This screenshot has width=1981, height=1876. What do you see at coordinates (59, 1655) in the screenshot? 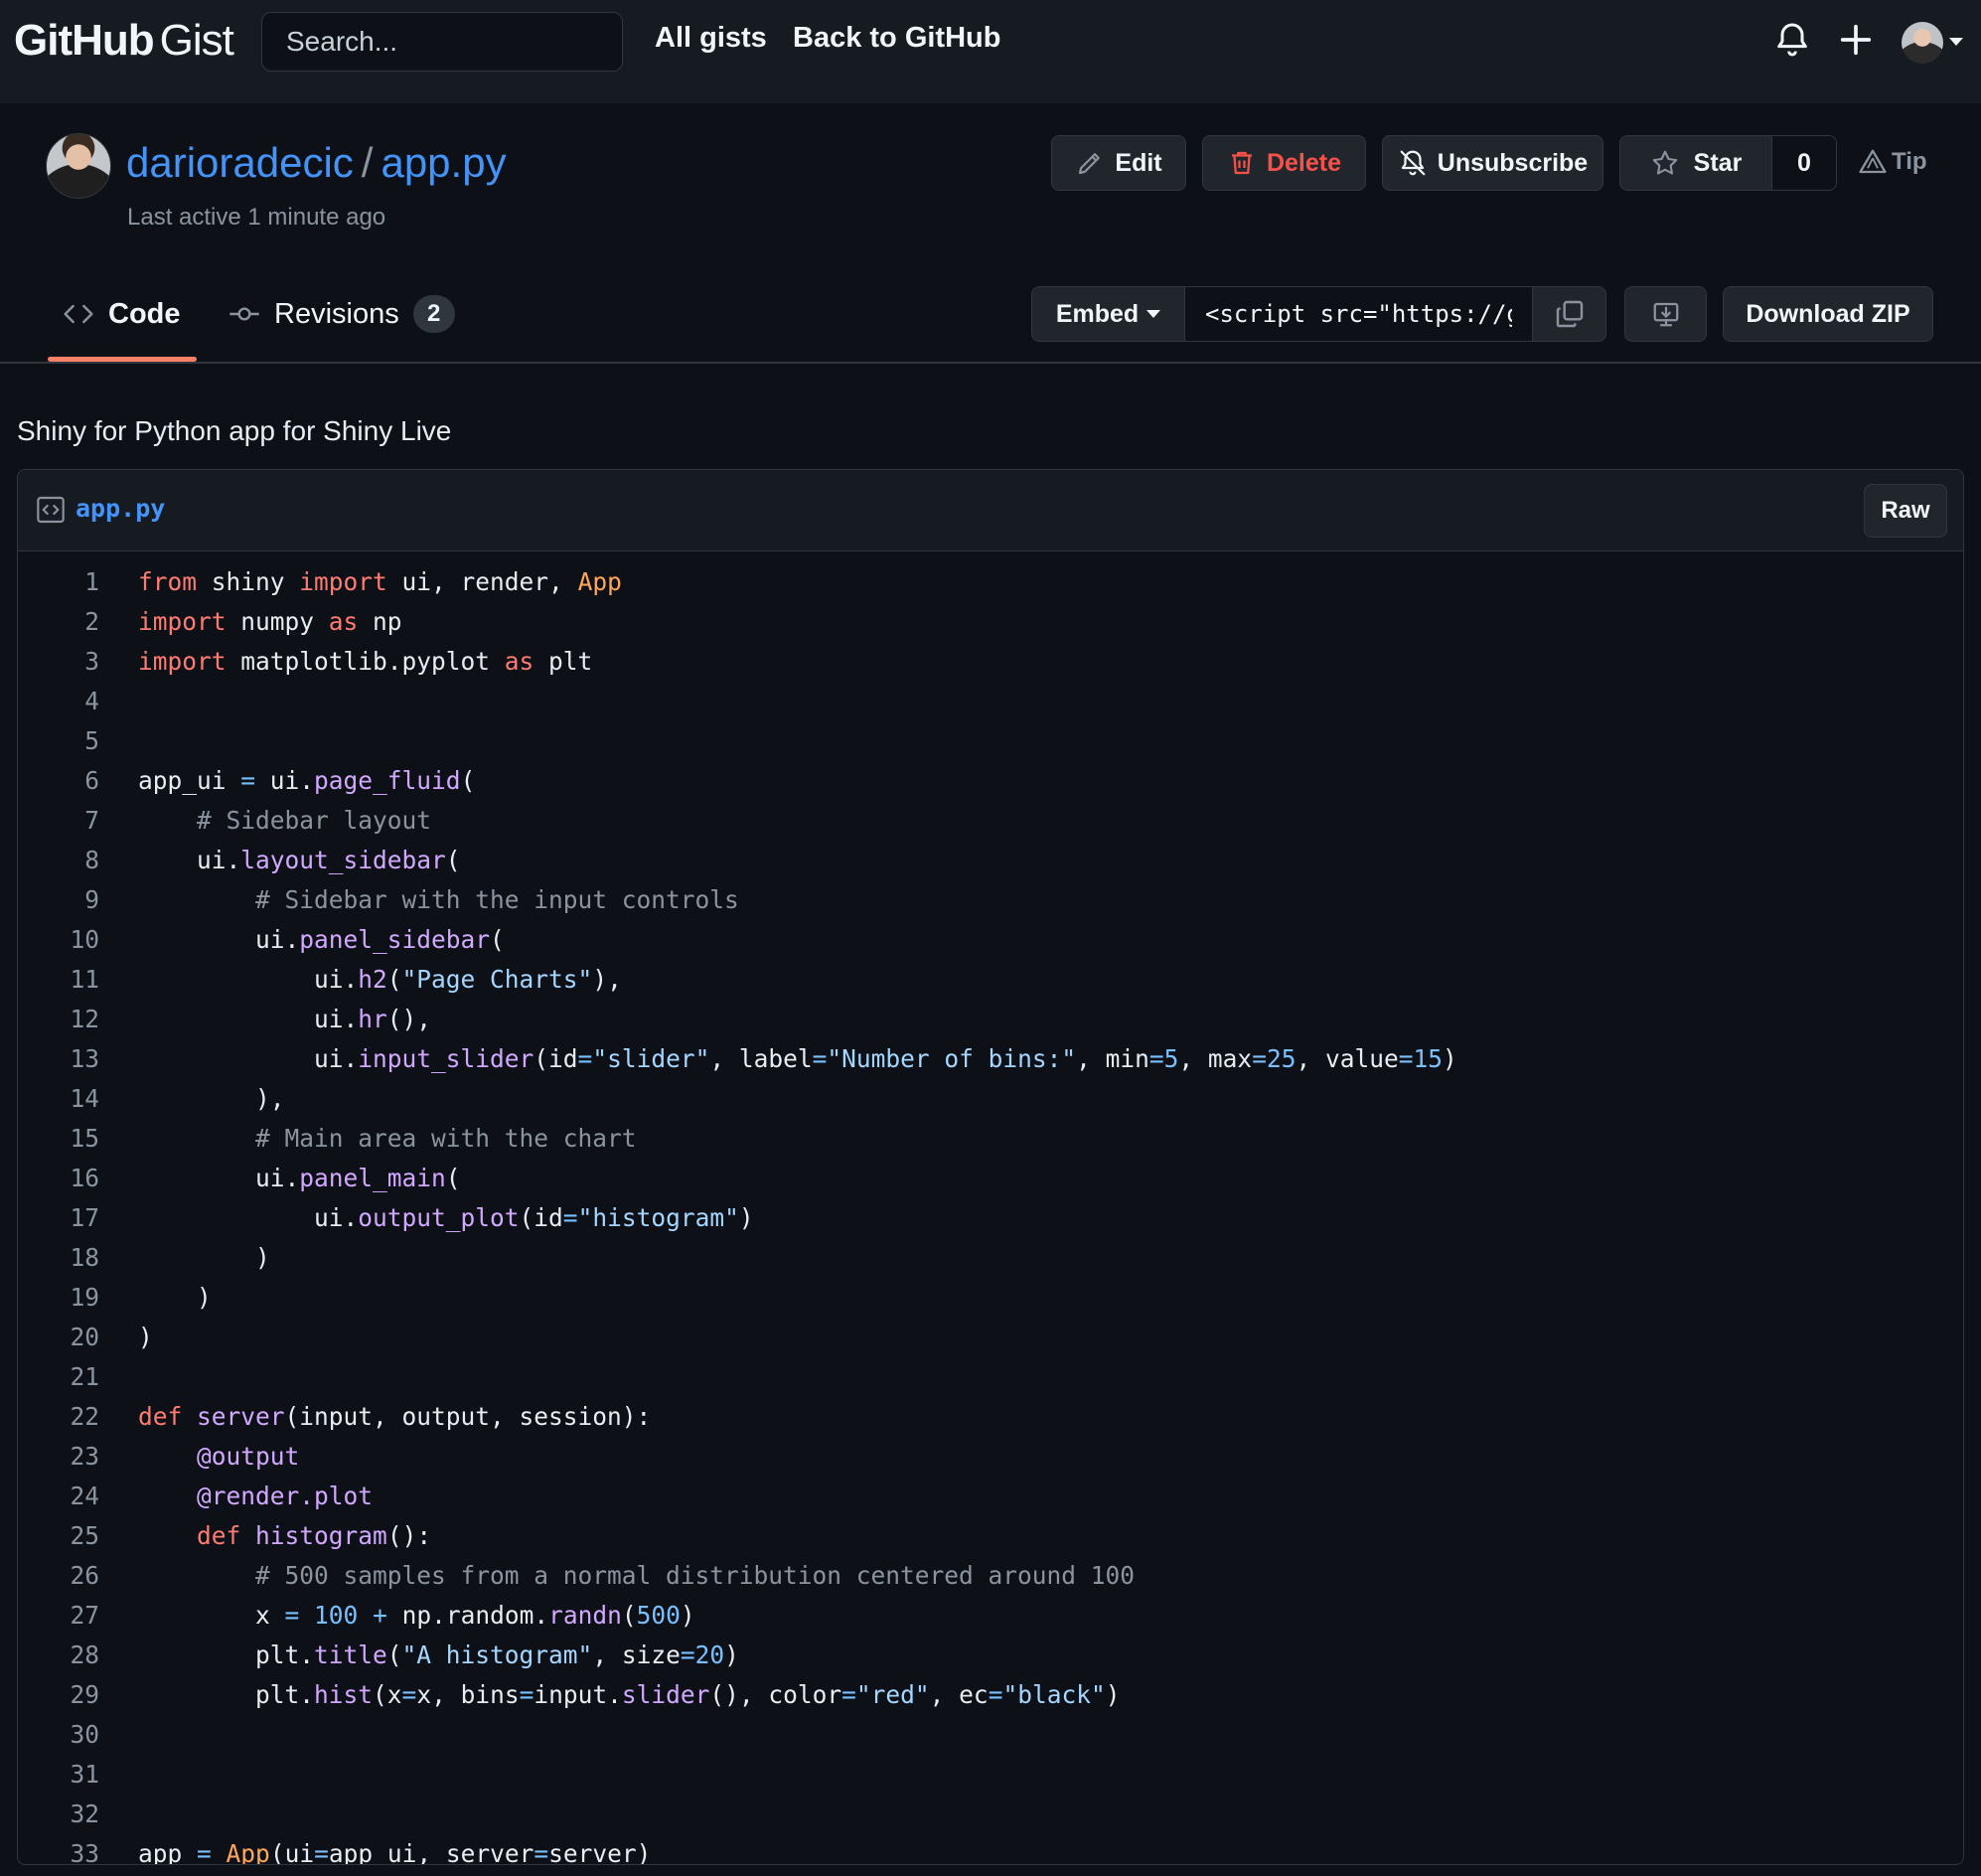
I see `line-number: 28` at bounding box center [59, 1655].